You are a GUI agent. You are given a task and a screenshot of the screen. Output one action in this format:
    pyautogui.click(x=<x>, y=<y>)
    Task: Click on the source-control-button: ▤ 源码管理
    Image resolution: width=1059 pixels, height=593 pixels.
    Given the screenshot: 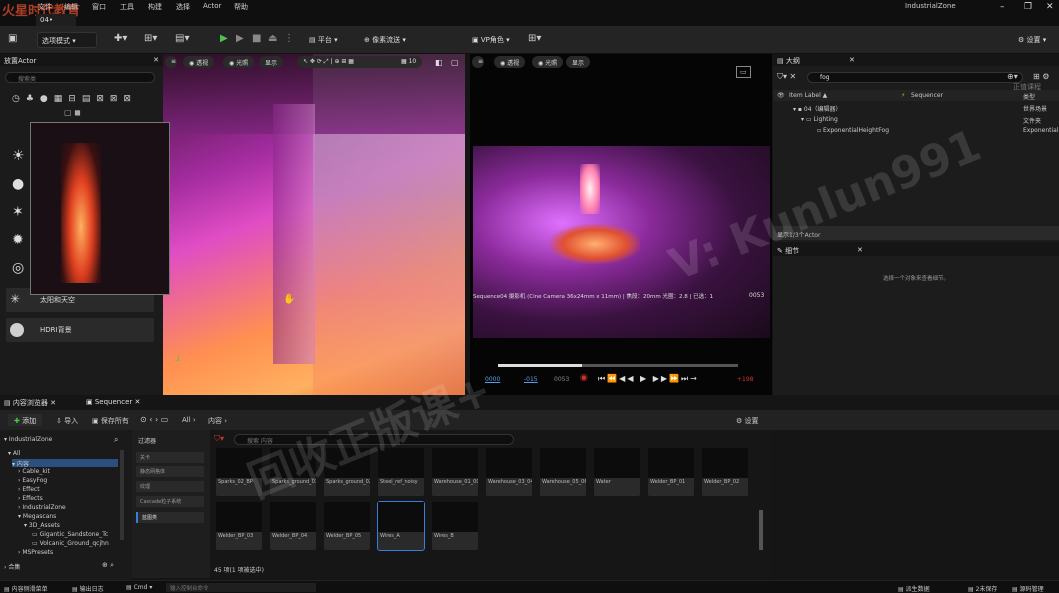 What is the action you would take?
    pyautogui.click(x=1028, y=588)
    